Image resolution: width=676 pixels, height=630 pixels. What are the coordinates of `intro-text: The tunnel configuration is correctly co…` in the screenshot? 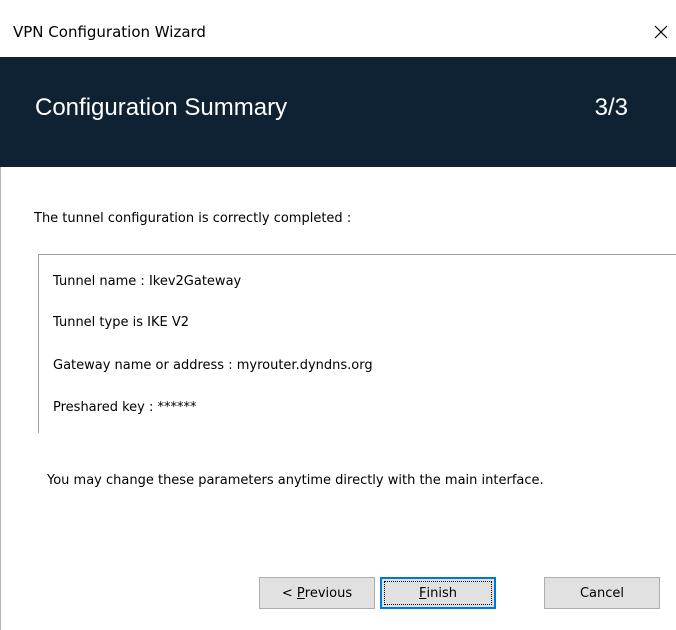 It's located at (193, 218).